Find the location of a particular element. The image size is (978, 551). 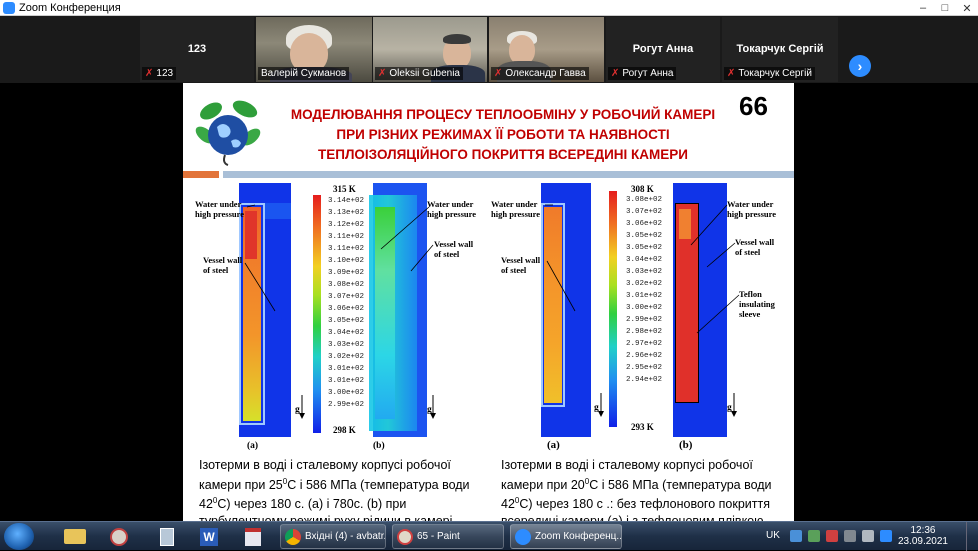

scale-tick-label: 3.10e+02 is located at coordinates (346, 261).